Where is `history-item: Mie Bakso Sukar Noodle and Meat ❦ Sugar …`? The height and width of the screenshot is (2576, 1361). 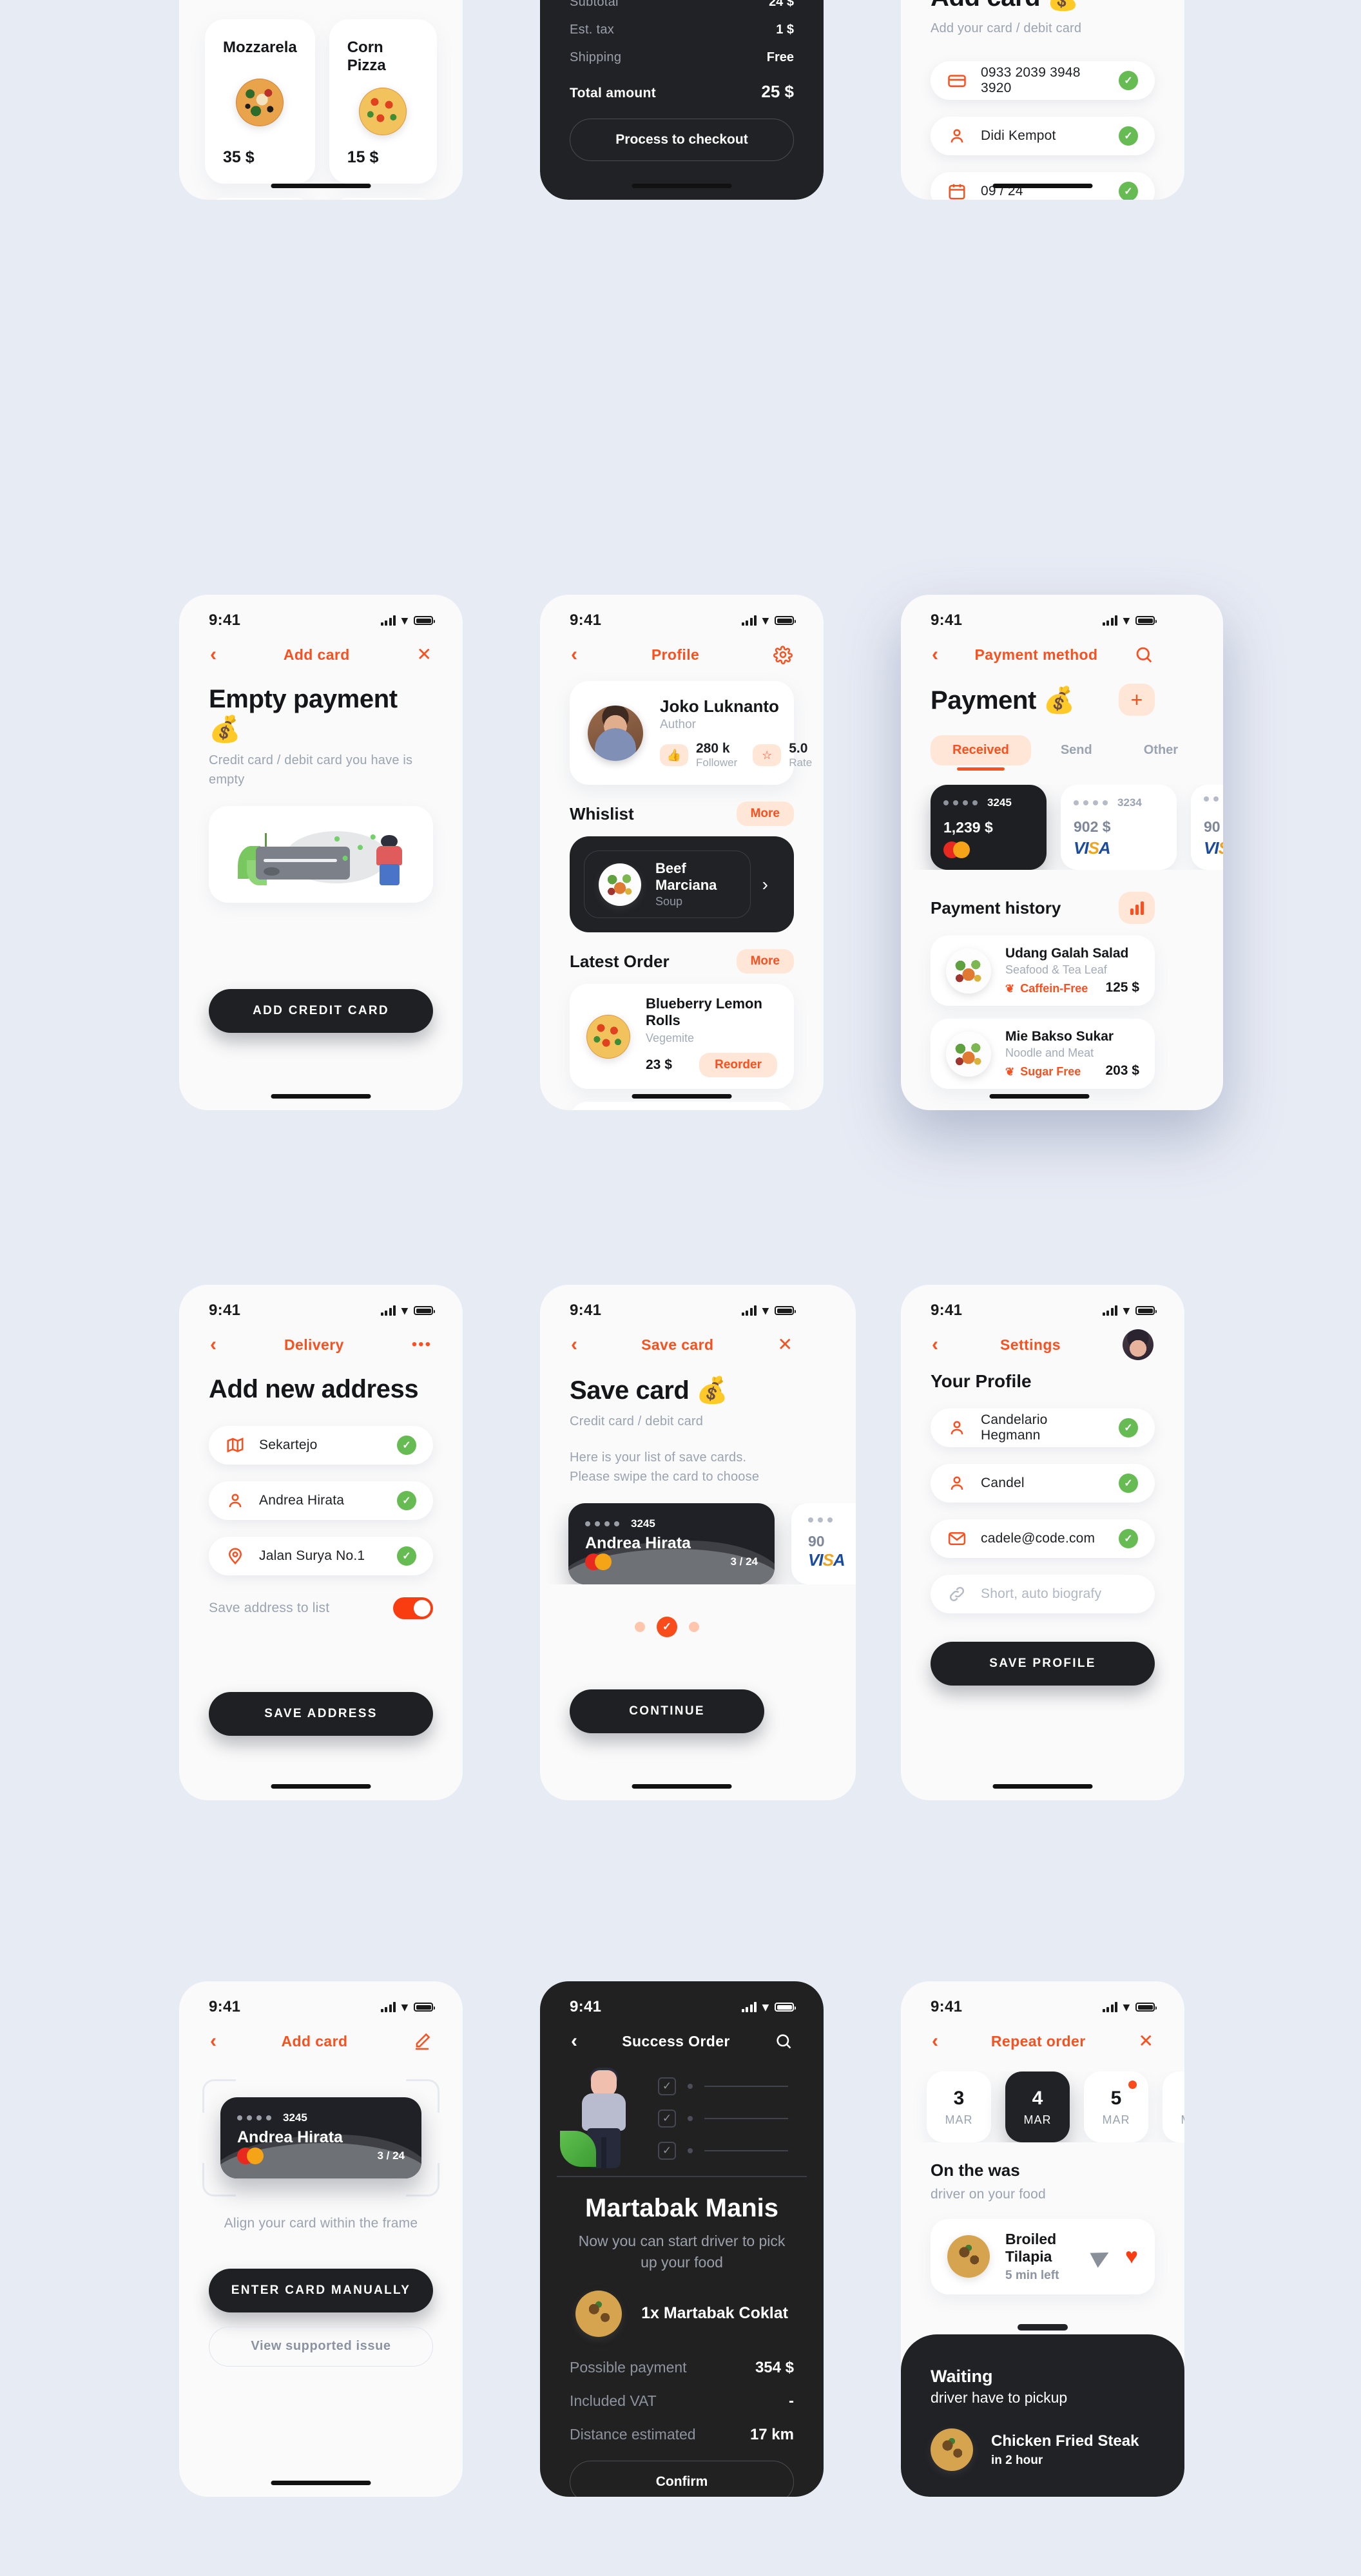 history-item: Mie Bakso Sukar Noodle and Meat ❦ Sugar … is located at coordinates (1043, 1054).